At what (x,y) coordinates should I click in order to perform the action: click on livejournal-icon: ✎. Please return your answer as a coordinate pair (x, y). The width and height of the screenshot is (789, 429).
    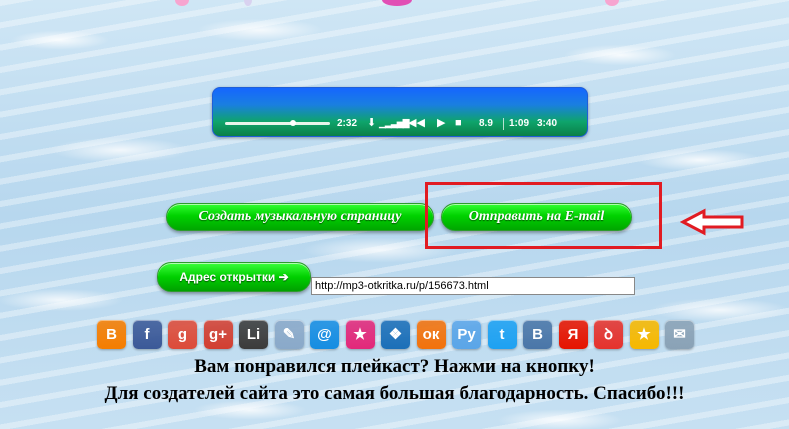
    Looking at the image, I should click on (289, 334).